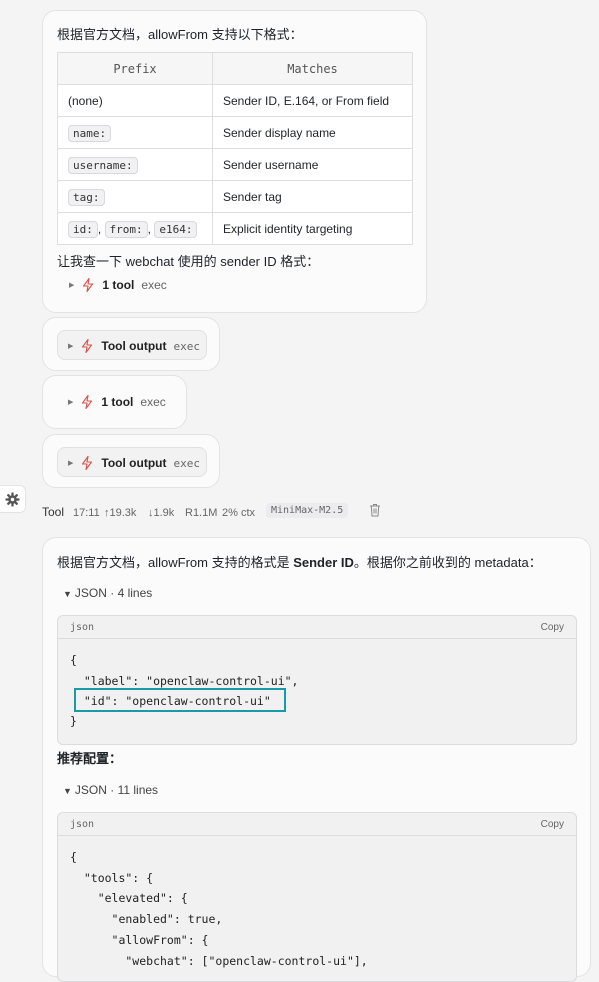 The image size is (599, 982). Describe the element at coordinates (120, 513) in the screenshot. I see `tokens-up: ↑19.3k` at that location.